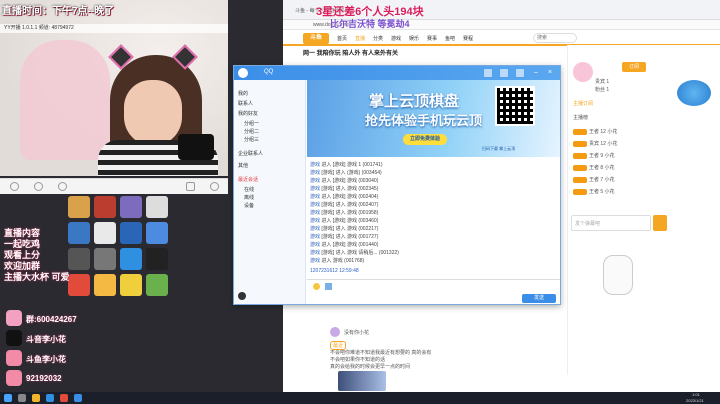 The height and width of the screenshot is (404, 720). What do you see at coordinates (14, 318) in the screenshot?
I see `group-icon` at bounding box center [14, 318].